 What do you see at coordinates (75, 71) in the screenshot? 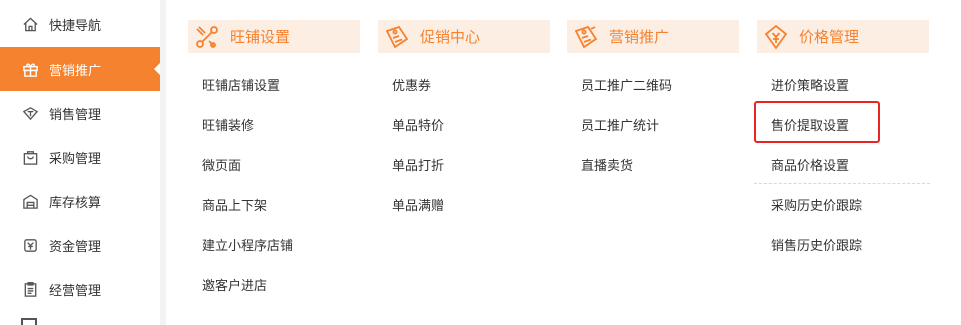
I see `sidebar-item-label: 营销推广` at bounding box center [75, 71].